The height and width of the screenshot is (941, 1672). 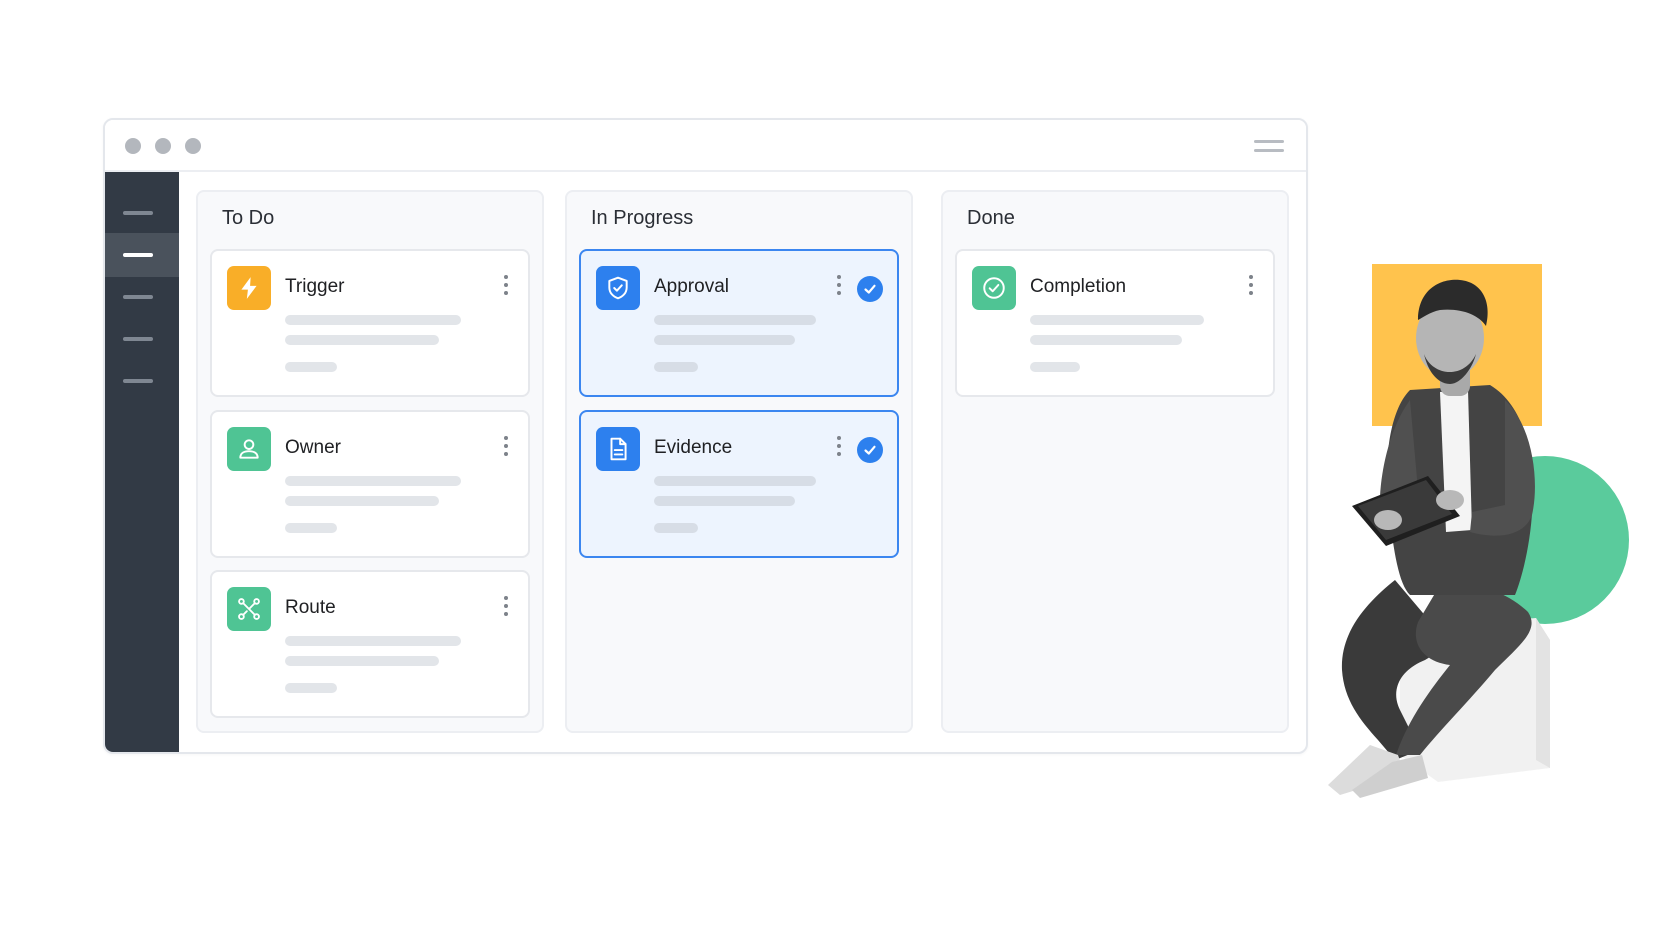 What do you see at coordinates (1478, 531) in the screenshot?
I see `person-with-tablet-illustration` at bounding box center [1478, 531].